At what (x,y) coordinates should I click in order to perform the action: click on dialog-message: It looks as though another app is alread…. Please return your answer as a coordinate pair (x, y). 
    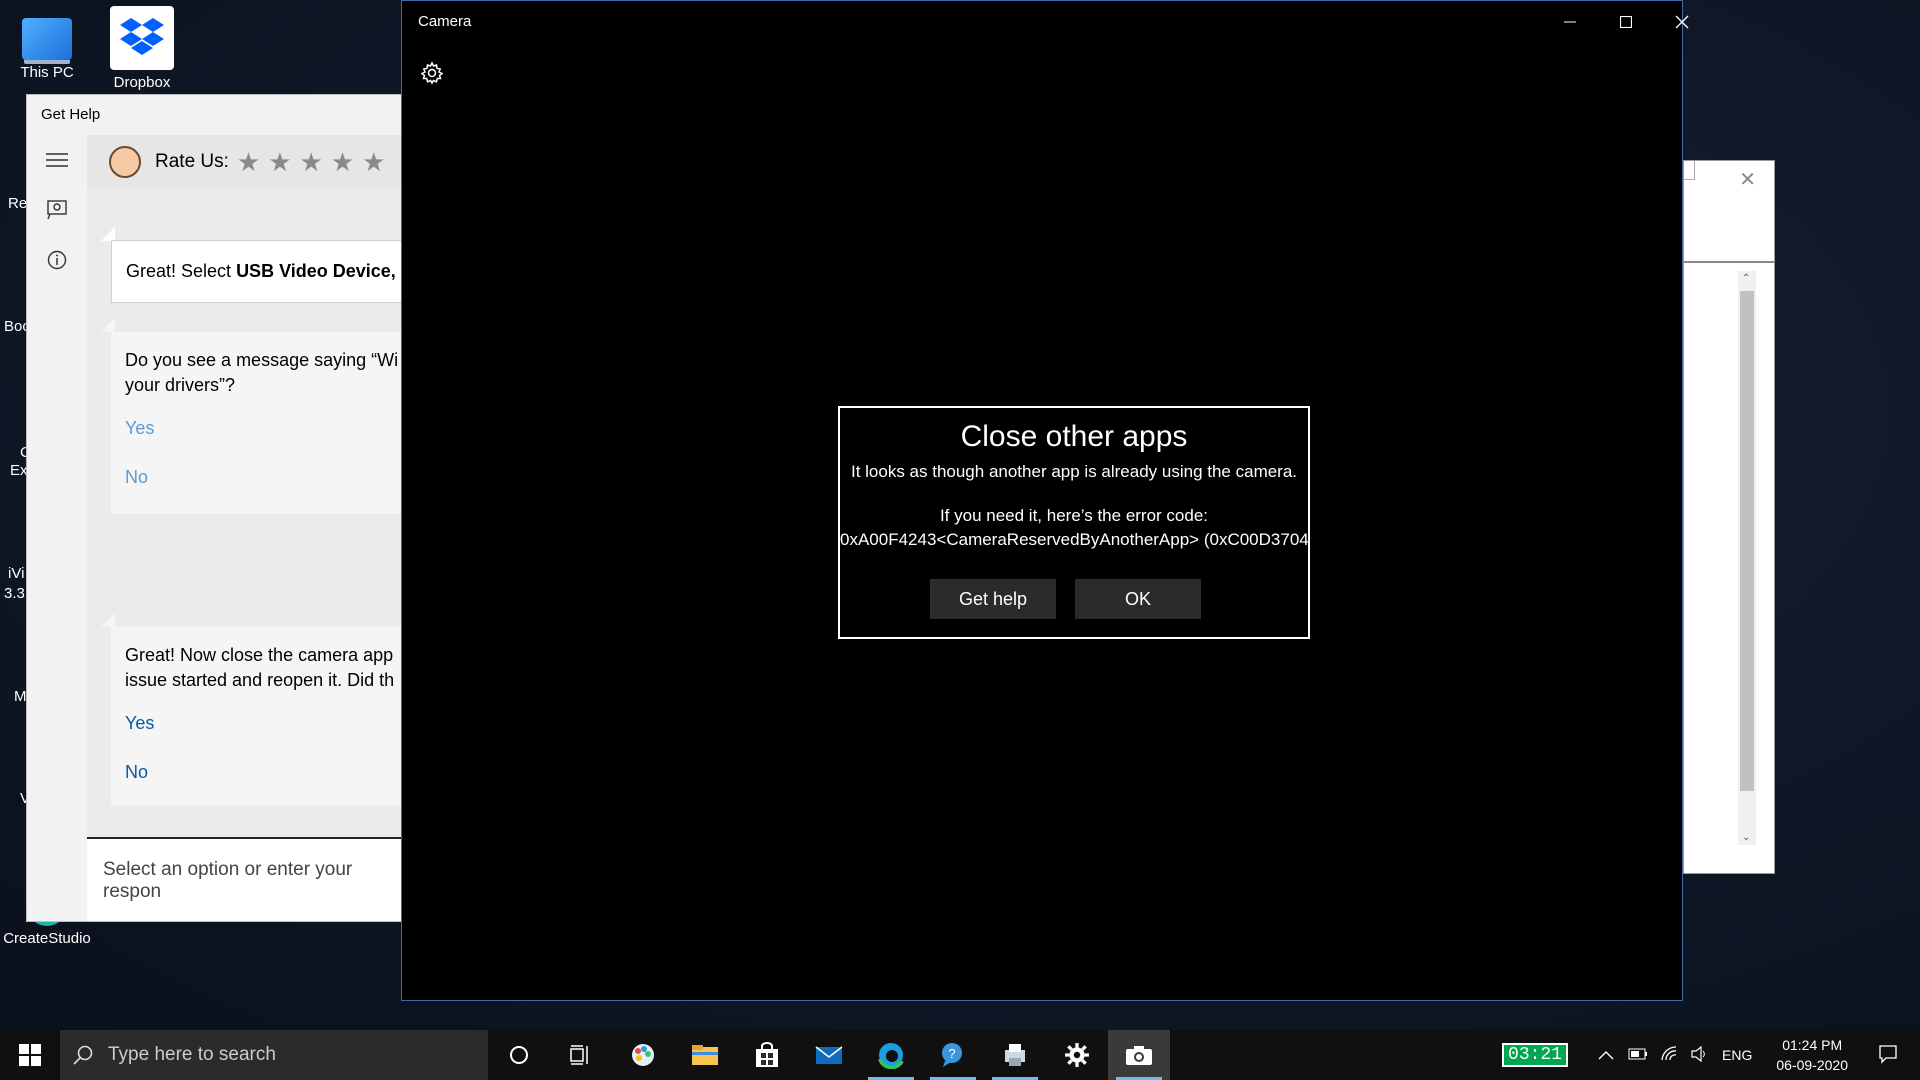
    Looking at the image, I should click on (1074, 471).